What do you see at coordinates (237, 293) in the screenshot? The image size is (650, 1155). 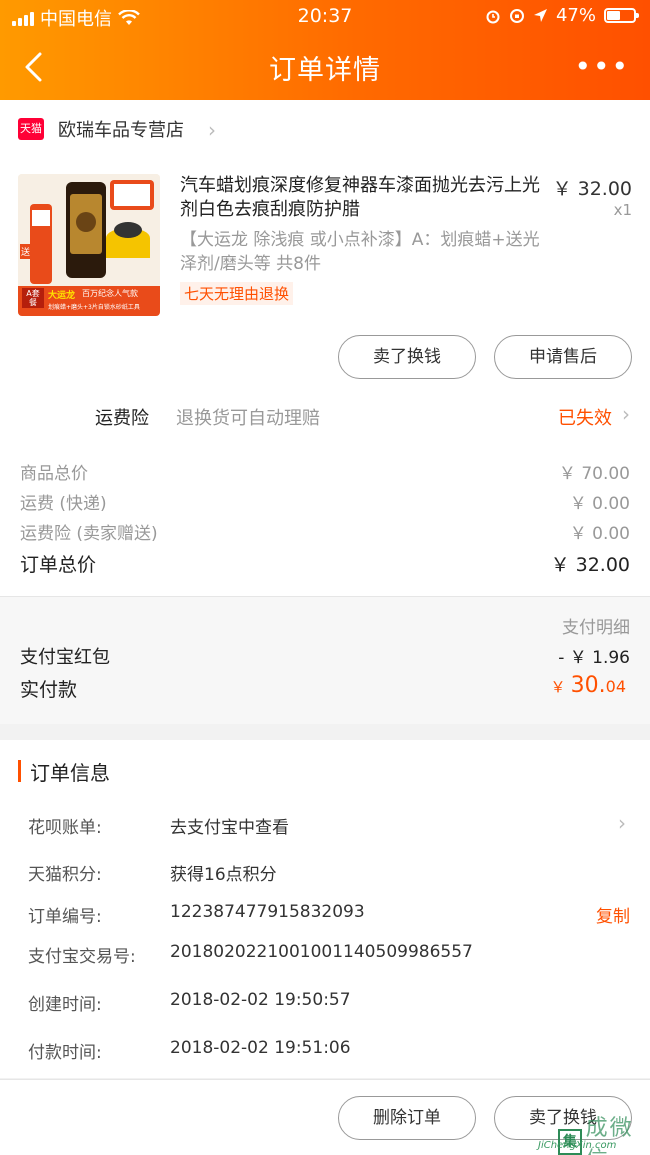 I see `return-policy-tag: 七天无理由退换` at bounding box center [237, 293].